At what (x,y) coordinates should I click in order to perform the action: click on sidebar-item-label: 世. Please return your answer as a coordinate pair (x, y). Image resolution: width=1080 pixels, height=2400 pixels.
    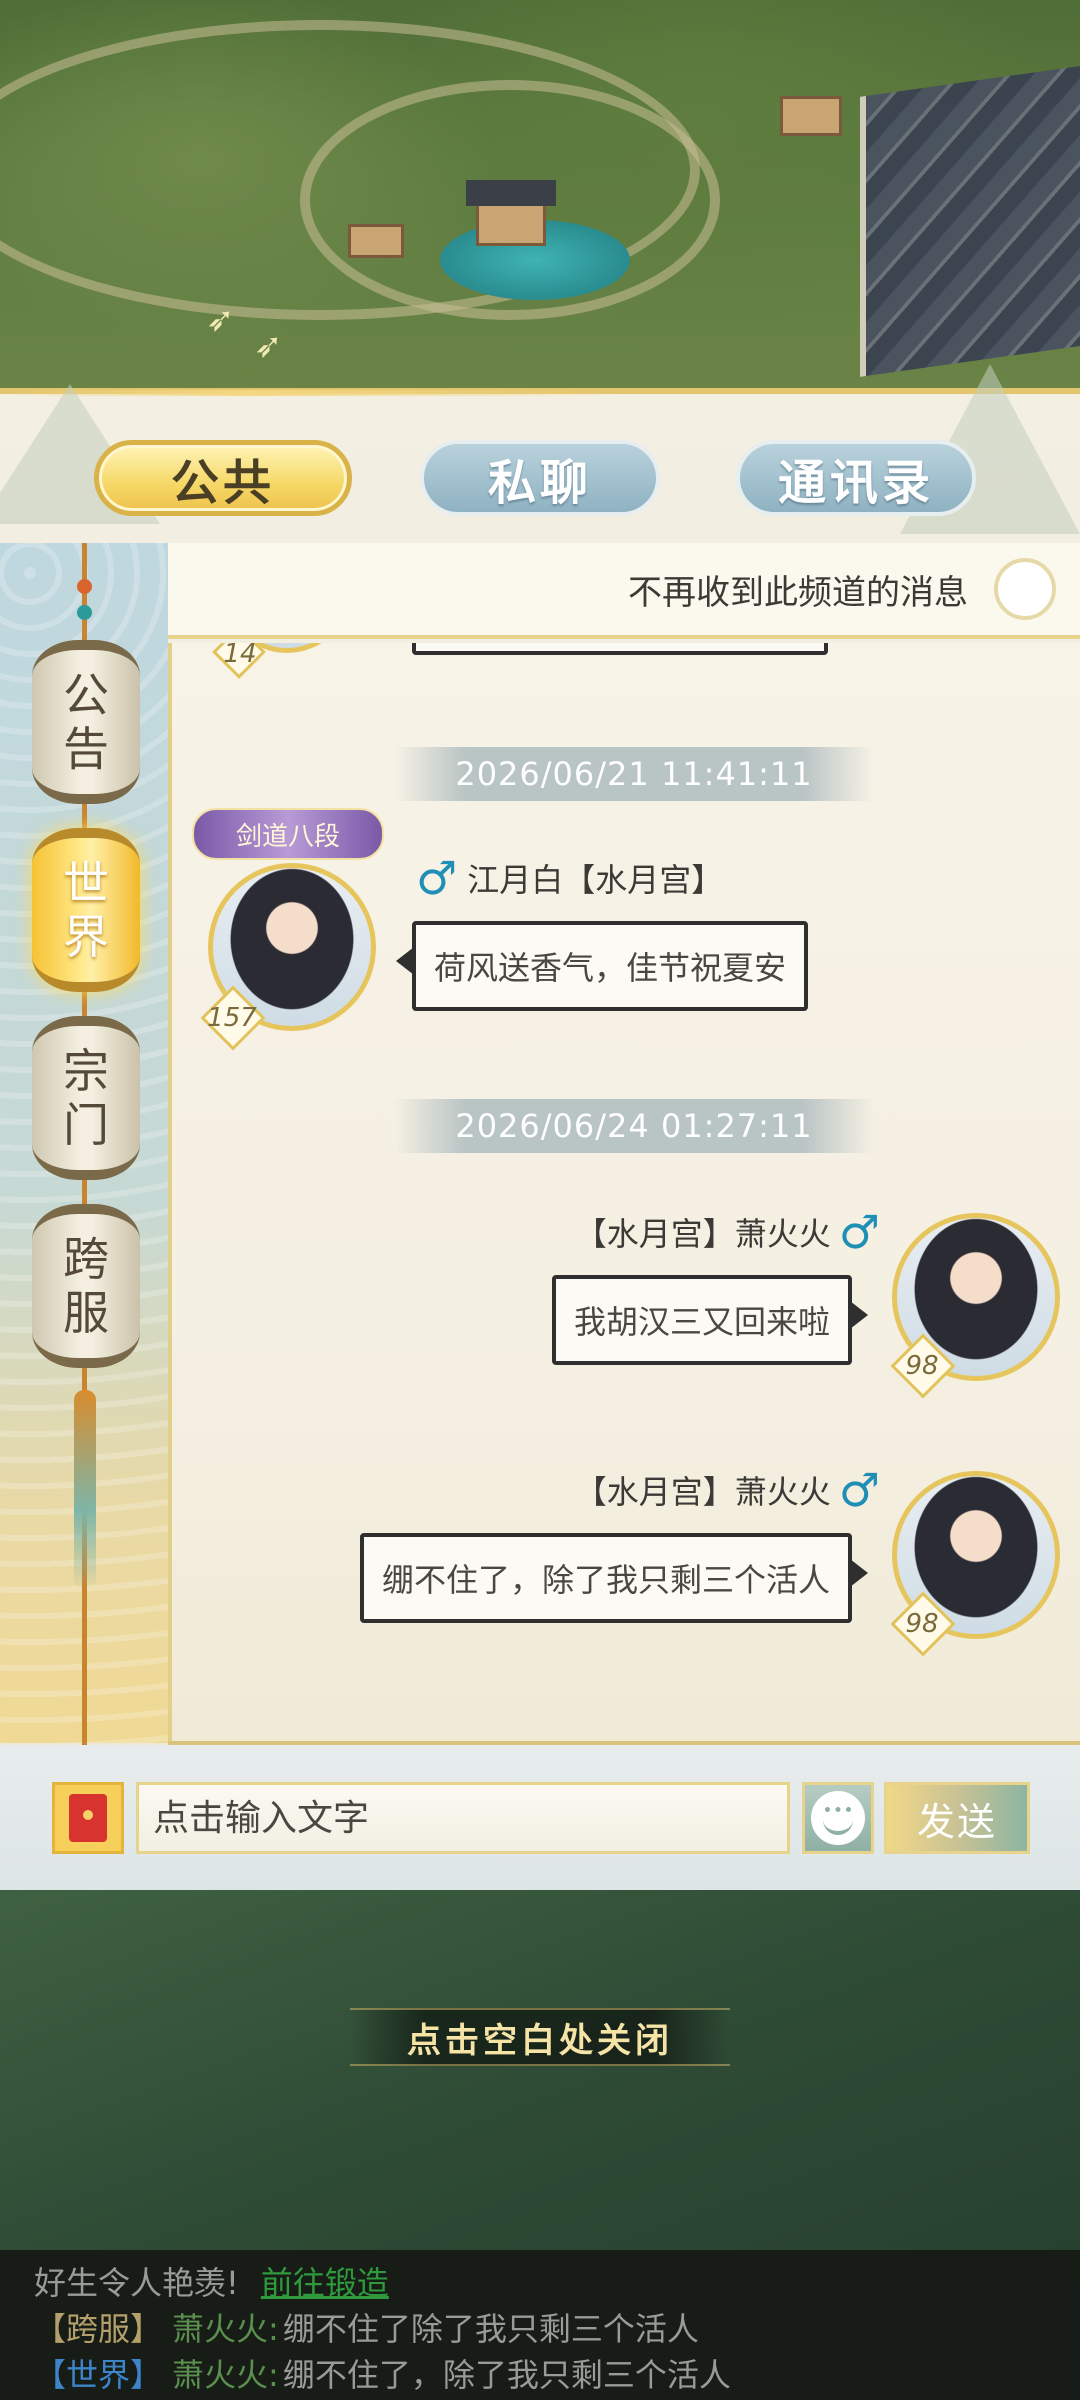
    Looking at the image, I should click on (86, 883).